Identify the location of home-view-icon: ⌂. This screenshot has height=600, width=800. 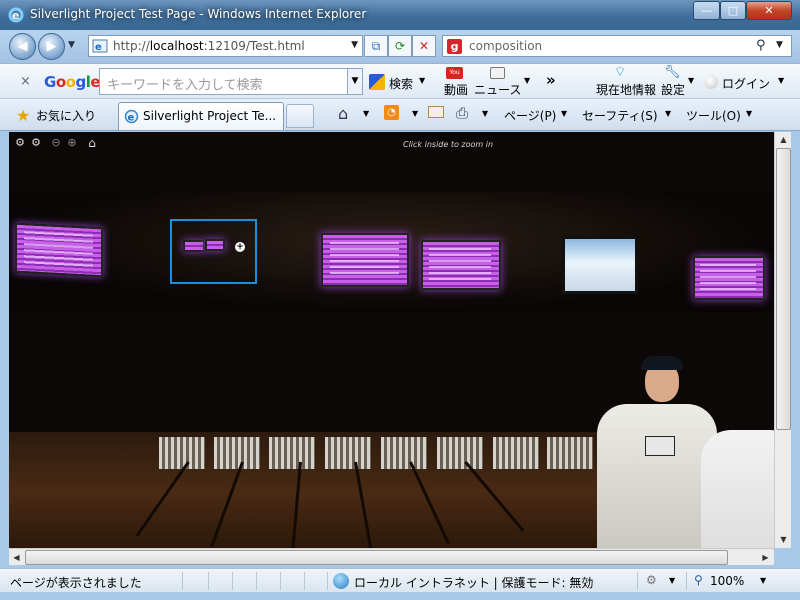
(92, 143).